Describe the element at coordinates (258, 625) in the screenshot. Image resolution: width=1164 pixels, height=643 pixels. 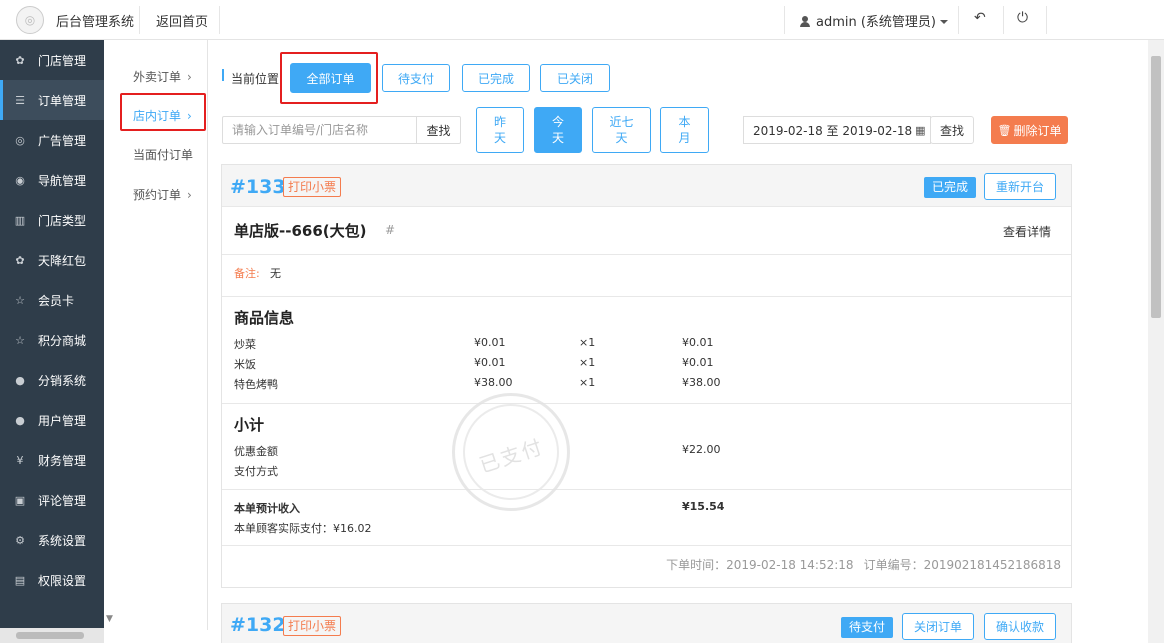
I see `order-number: #132` at that location.